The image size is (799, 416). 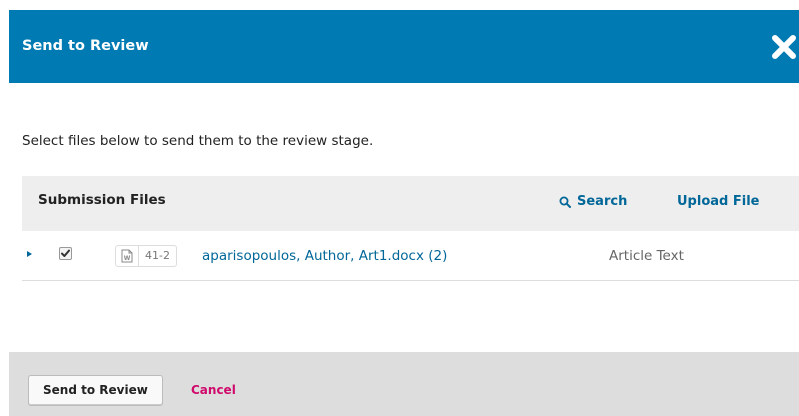 What do you see at coordinates (29, 254) in the screenshot?
I see `expand-row-icon` at bounding box center [29, 254].